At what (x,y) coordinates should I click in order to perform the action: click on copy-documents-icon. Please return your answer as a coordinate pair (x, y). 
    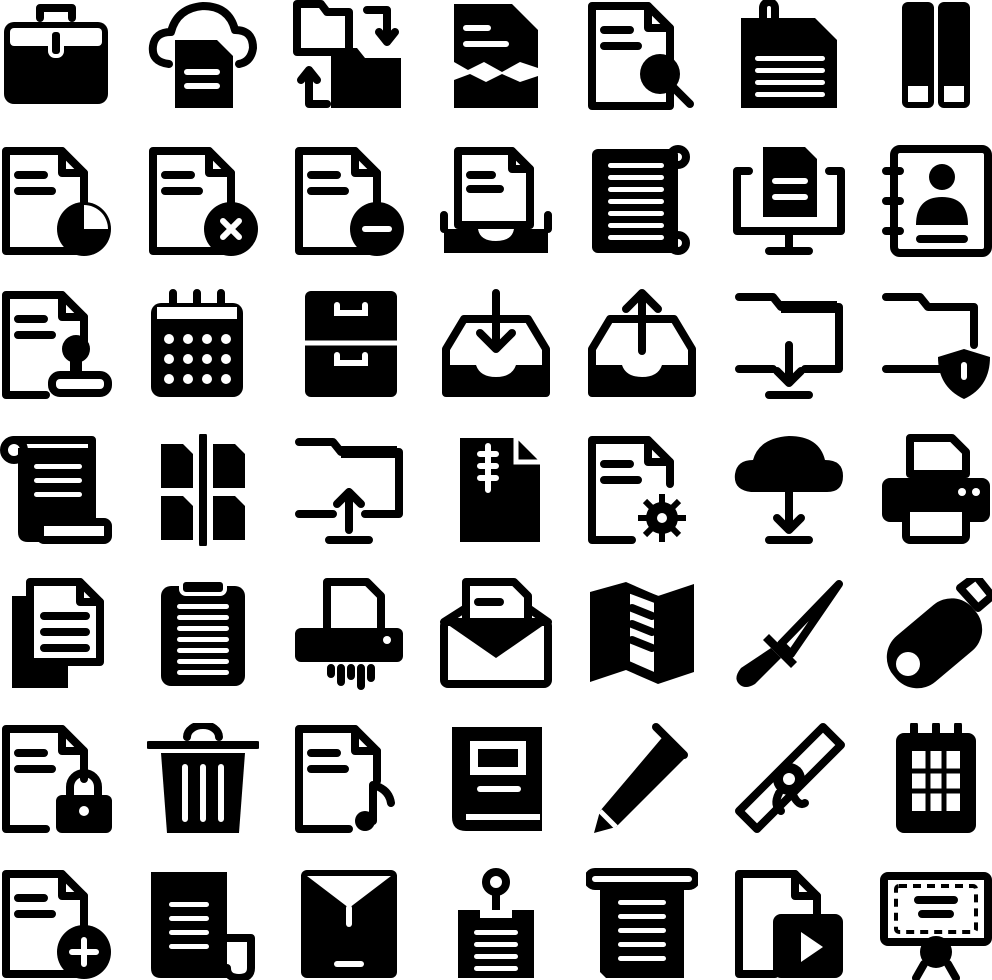
    Looking at the image, I should click on (56, 634).